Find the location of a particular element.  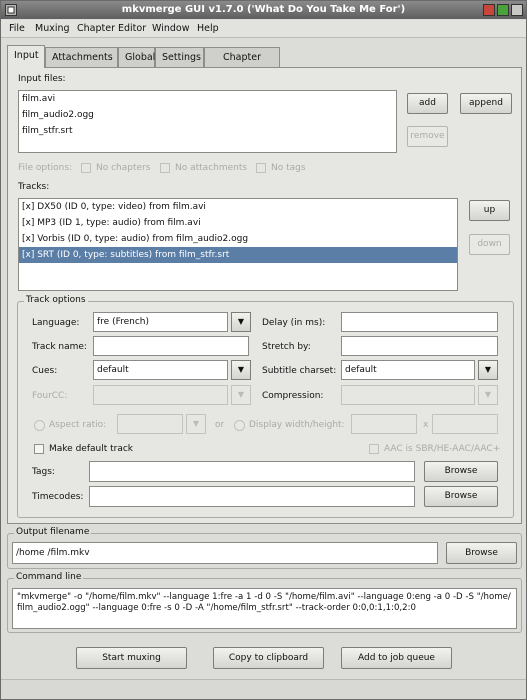

track-name-label: Track name: is located at coordinates (59, 347).